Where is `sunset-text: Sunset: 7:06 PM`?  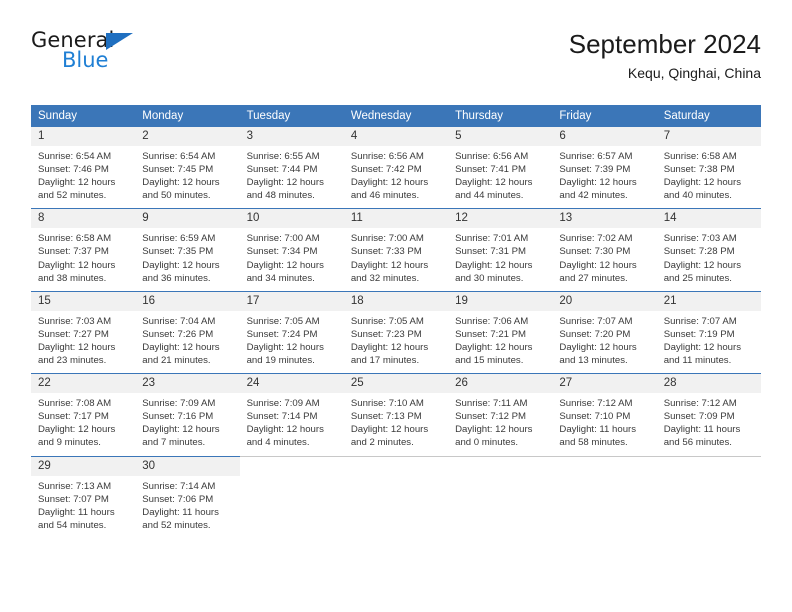 sunset-text: Sunset: 7:06 PM is located at coordinates (178, 499).